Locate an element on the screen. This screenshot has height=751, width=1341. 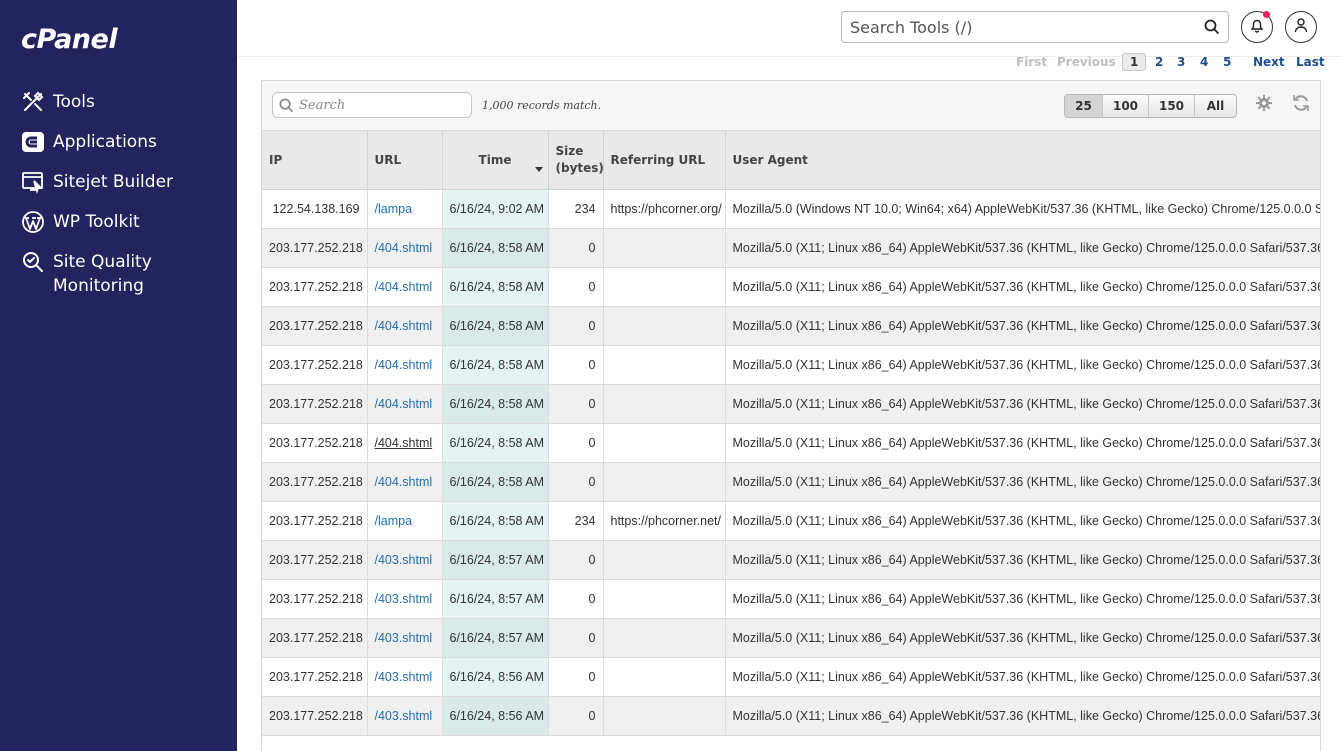
url-cell: /lampa is located at coordinates (405, 209).